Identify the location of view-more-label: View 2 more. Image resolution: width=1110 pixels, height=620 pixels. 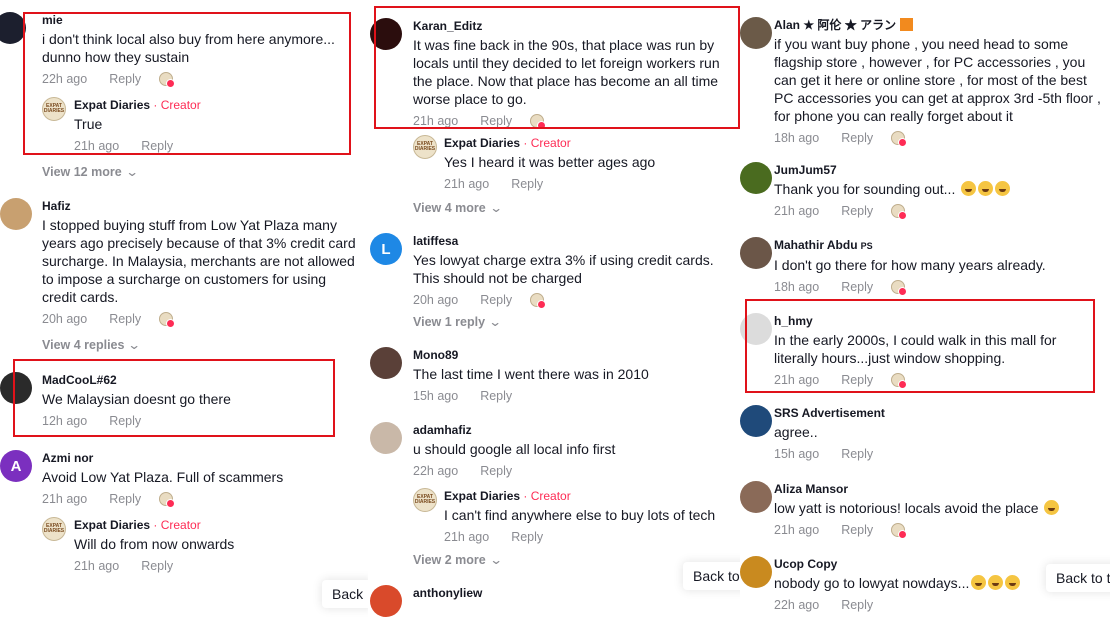
(449, 560).